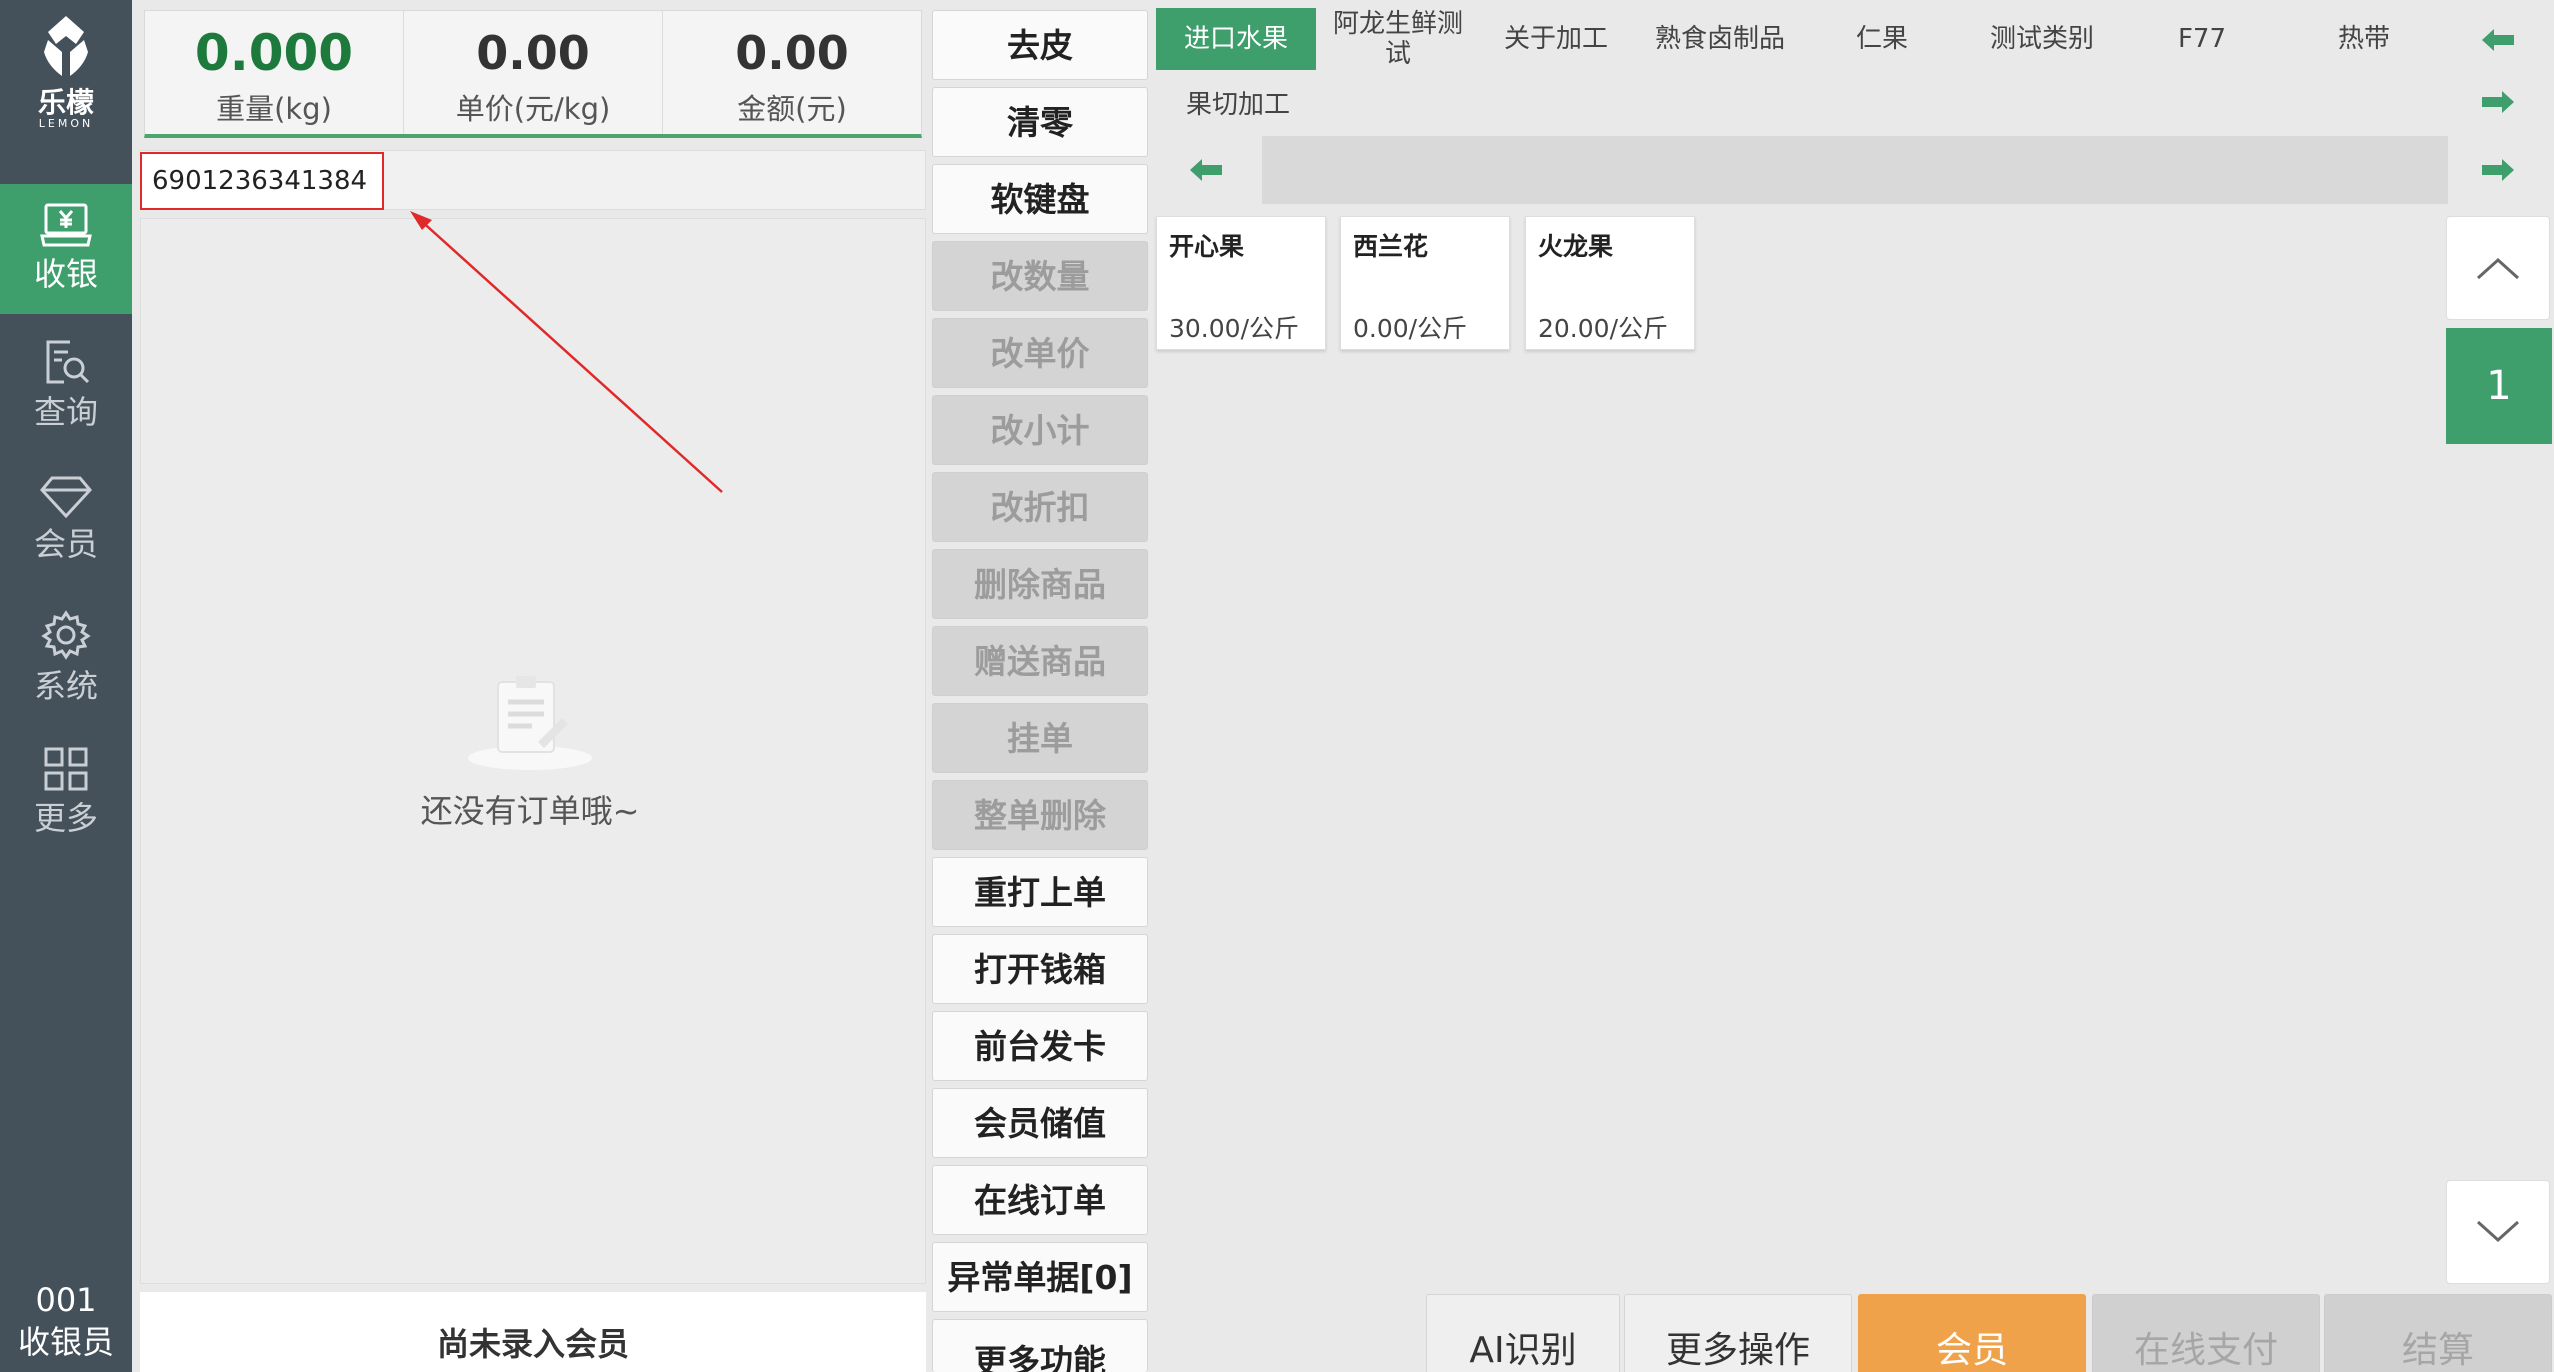  I want to click on change-subtotal-button: 改小计, so click(1040, 430).